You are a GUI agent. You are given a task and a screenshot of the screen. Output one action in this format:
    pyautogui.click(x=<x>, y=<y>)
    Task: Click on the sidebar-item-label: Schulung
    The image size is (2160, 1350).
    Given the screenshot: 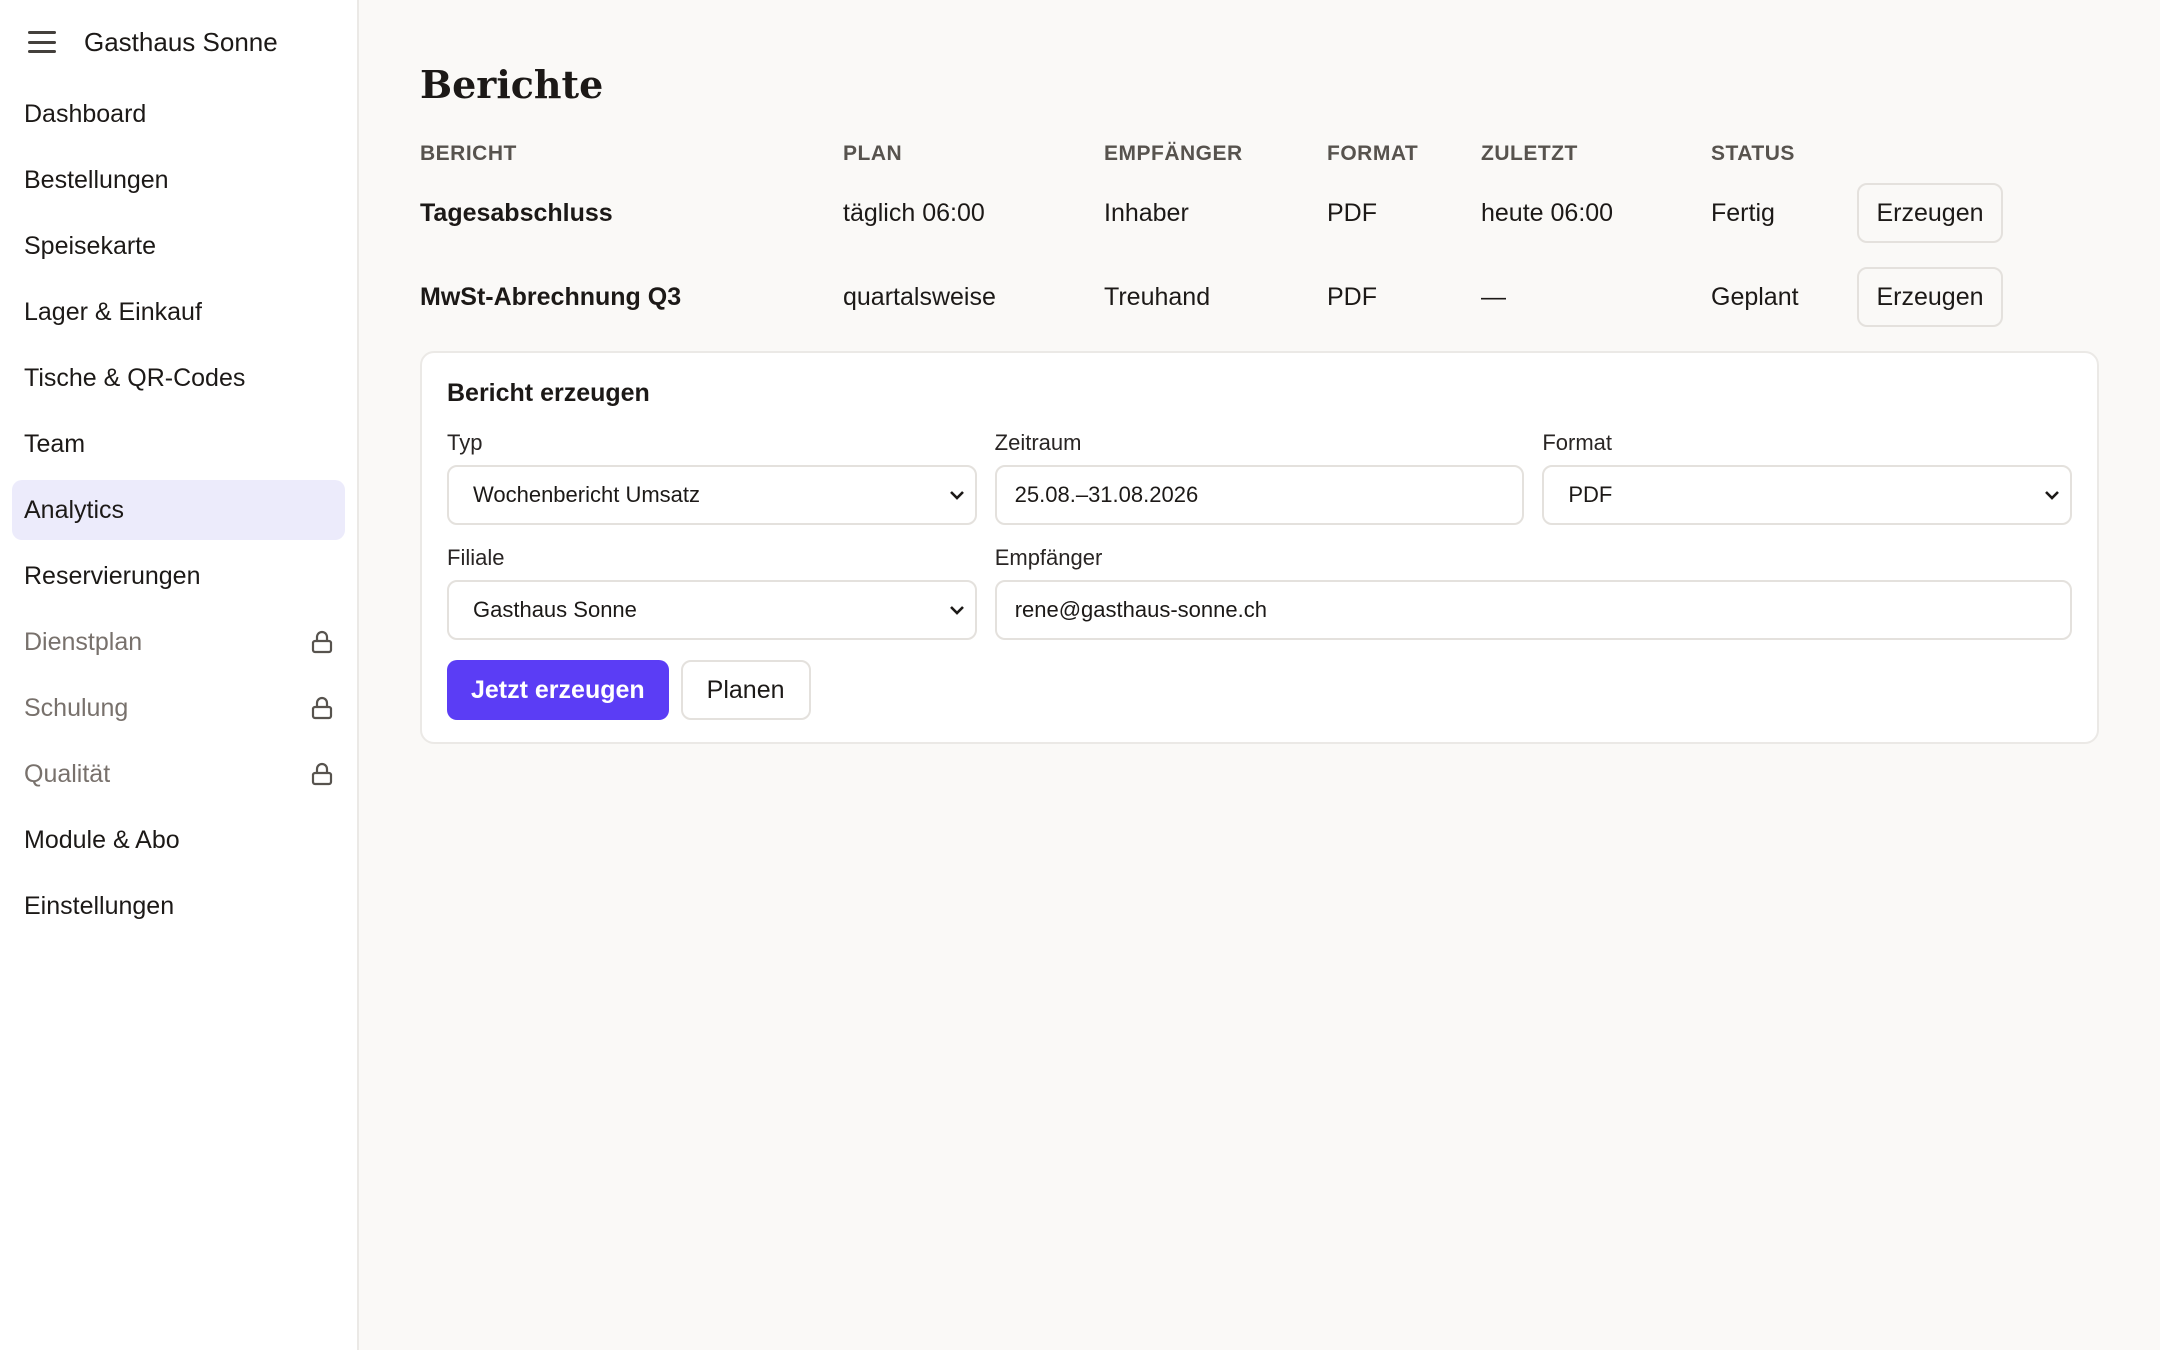 What is the action you would take?
    pyautogui.click(x=76, y=707)
    